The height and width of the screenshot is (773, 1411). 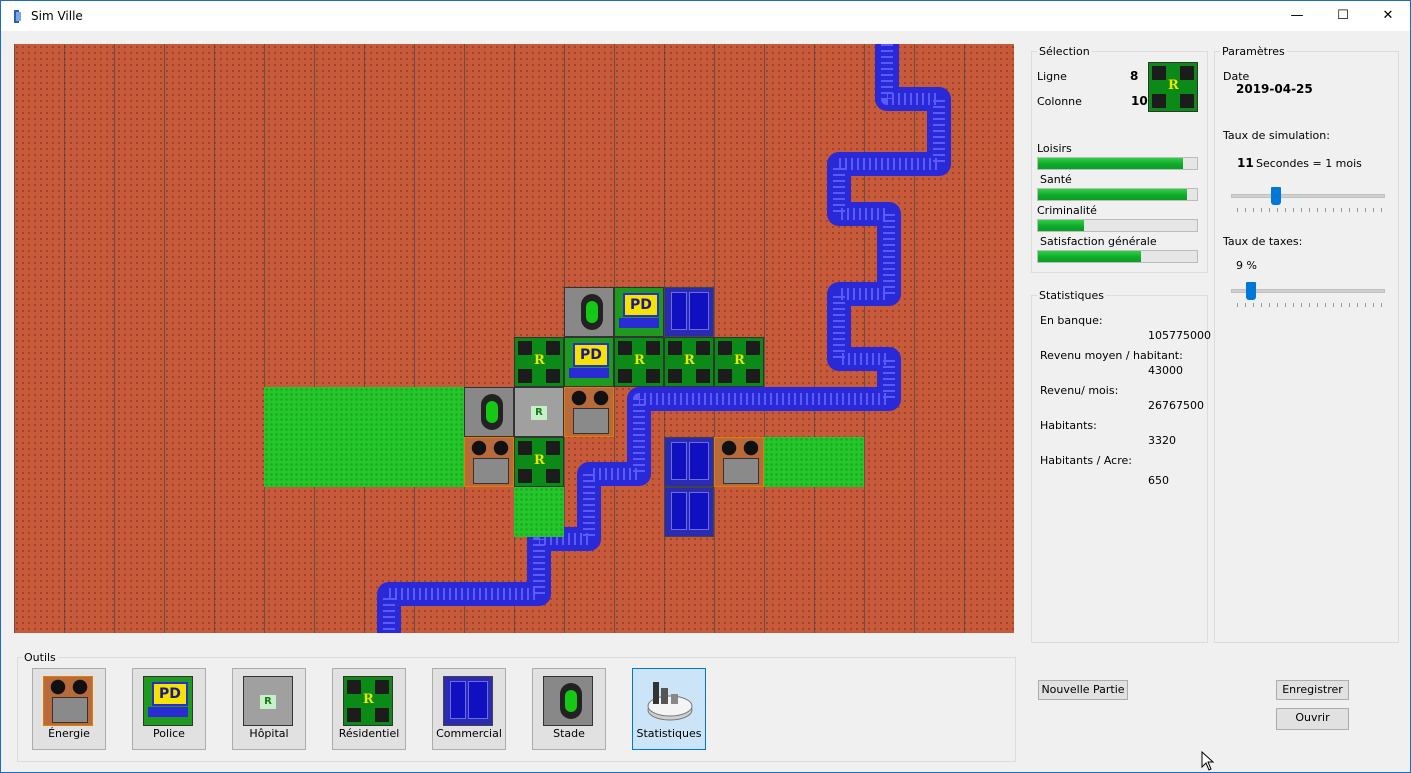 I want to click on habitants-value: 3320, so click(x=1162, y=440).